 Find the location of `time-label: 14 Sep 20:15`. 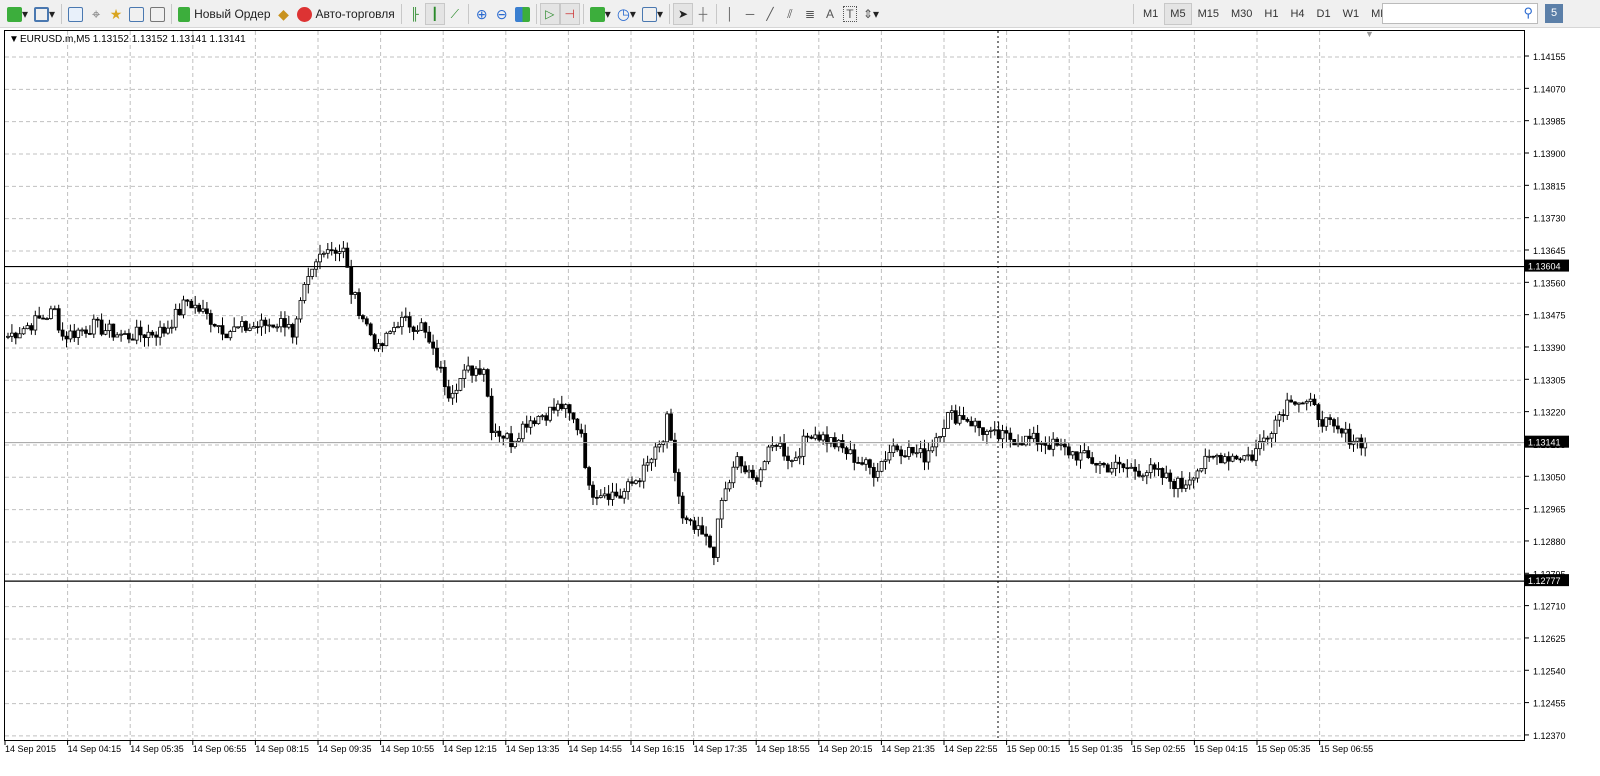

time-label: 14 Sep 20:15 is located at coordinates (846, 749).